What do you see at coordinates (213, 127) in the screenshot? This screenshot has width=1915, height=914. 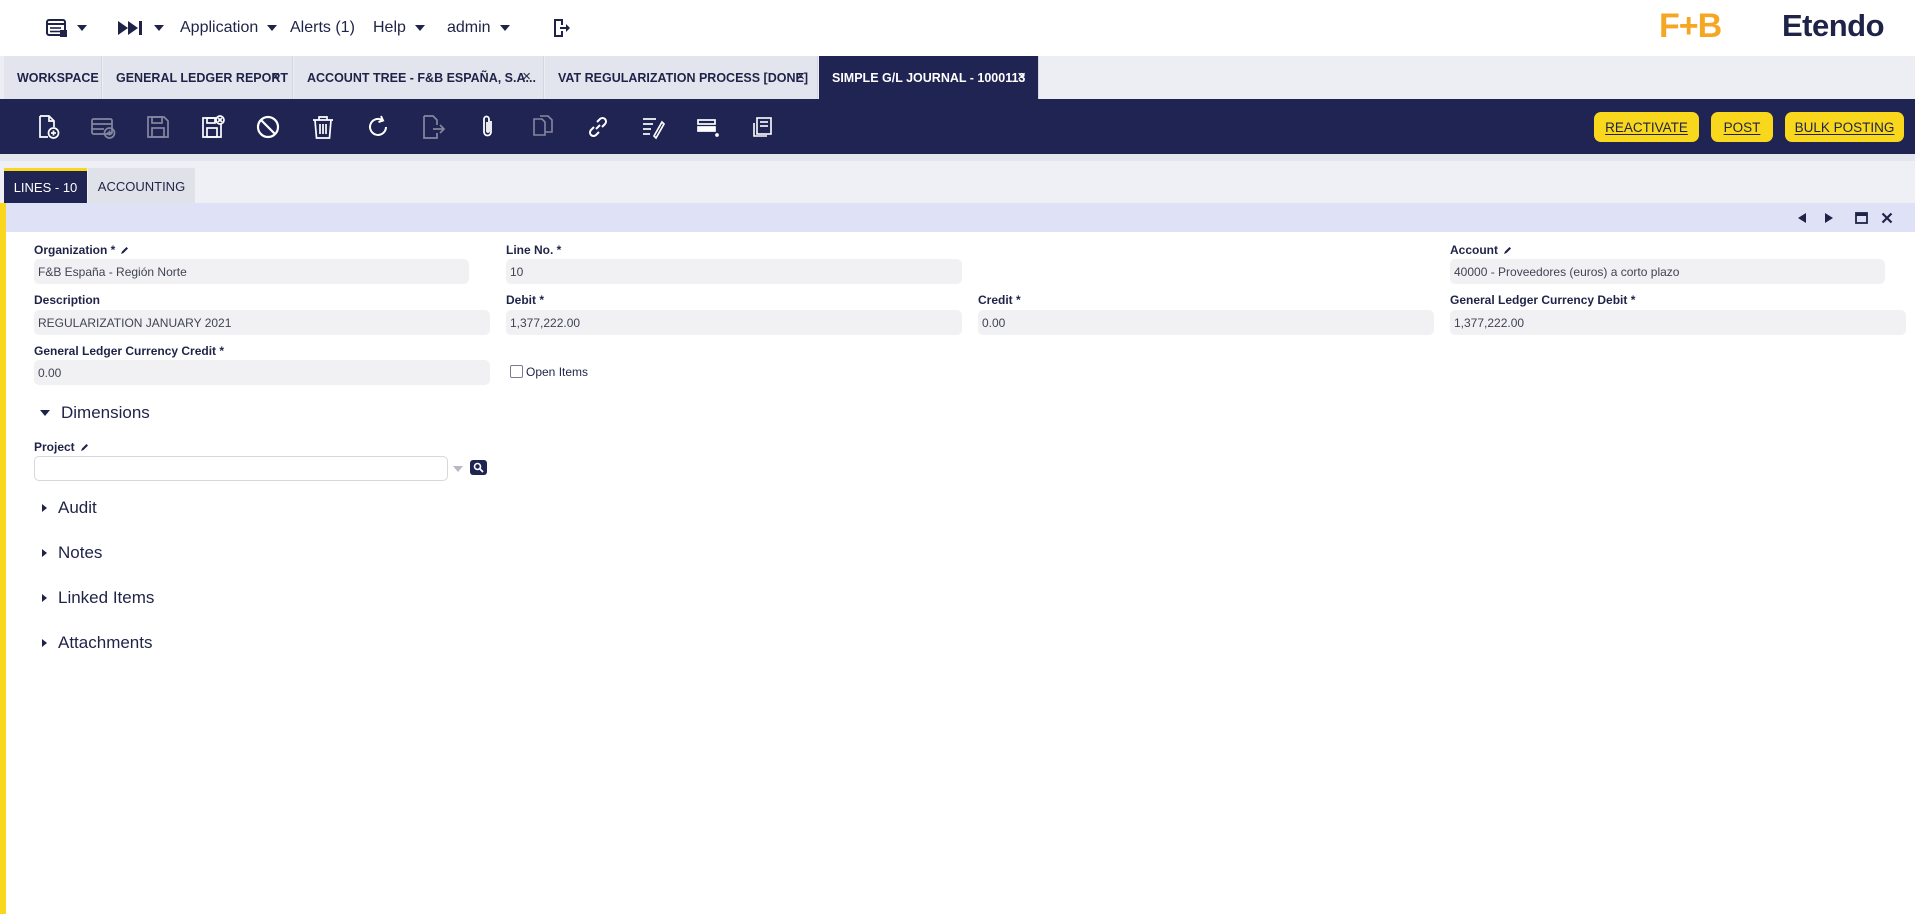 I see `save-close-button` at bounding box center [213, 127].